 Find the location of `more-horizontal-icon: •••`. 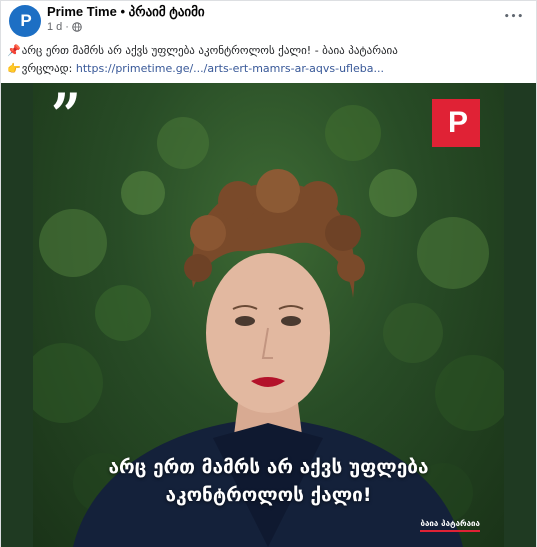

more-horizontal-icon: ••• is located at coordinates (514, 17).